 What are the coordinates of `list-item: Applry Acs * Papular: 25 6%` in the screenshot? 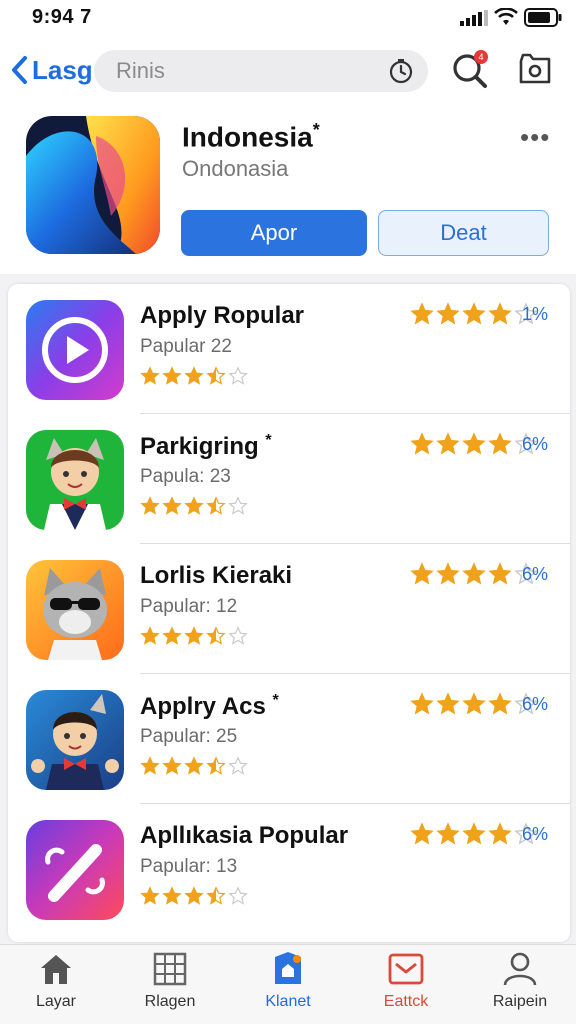 It's located at (289, 739).